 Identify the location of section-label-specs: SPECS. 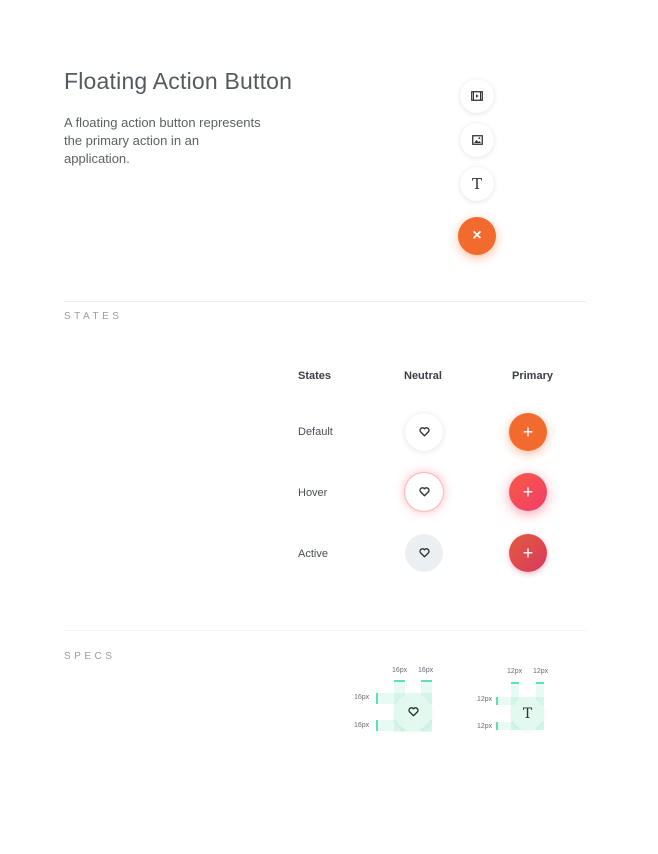
(90, 656).